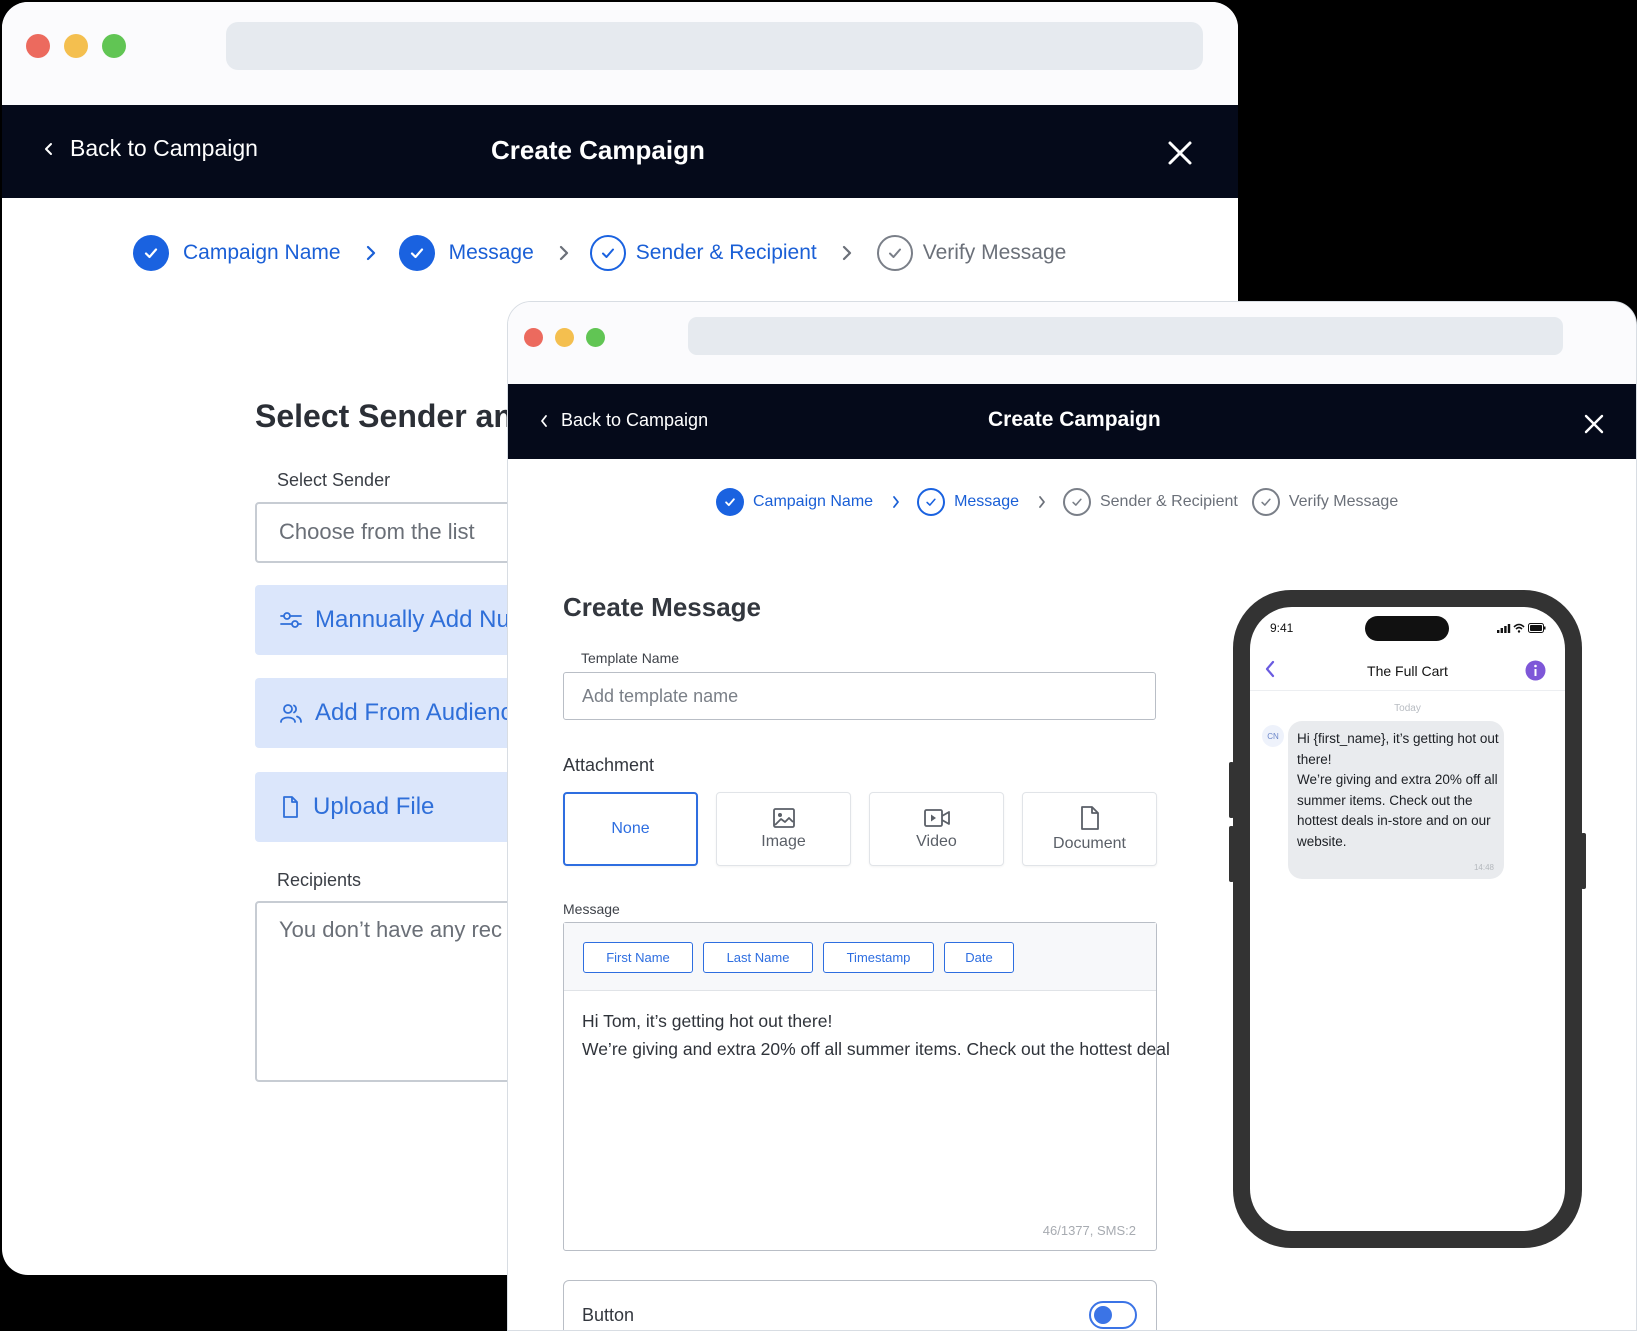  Describe the element at coordinates (291, 620) in the screenshot. I see `sliders-icon` at that location.